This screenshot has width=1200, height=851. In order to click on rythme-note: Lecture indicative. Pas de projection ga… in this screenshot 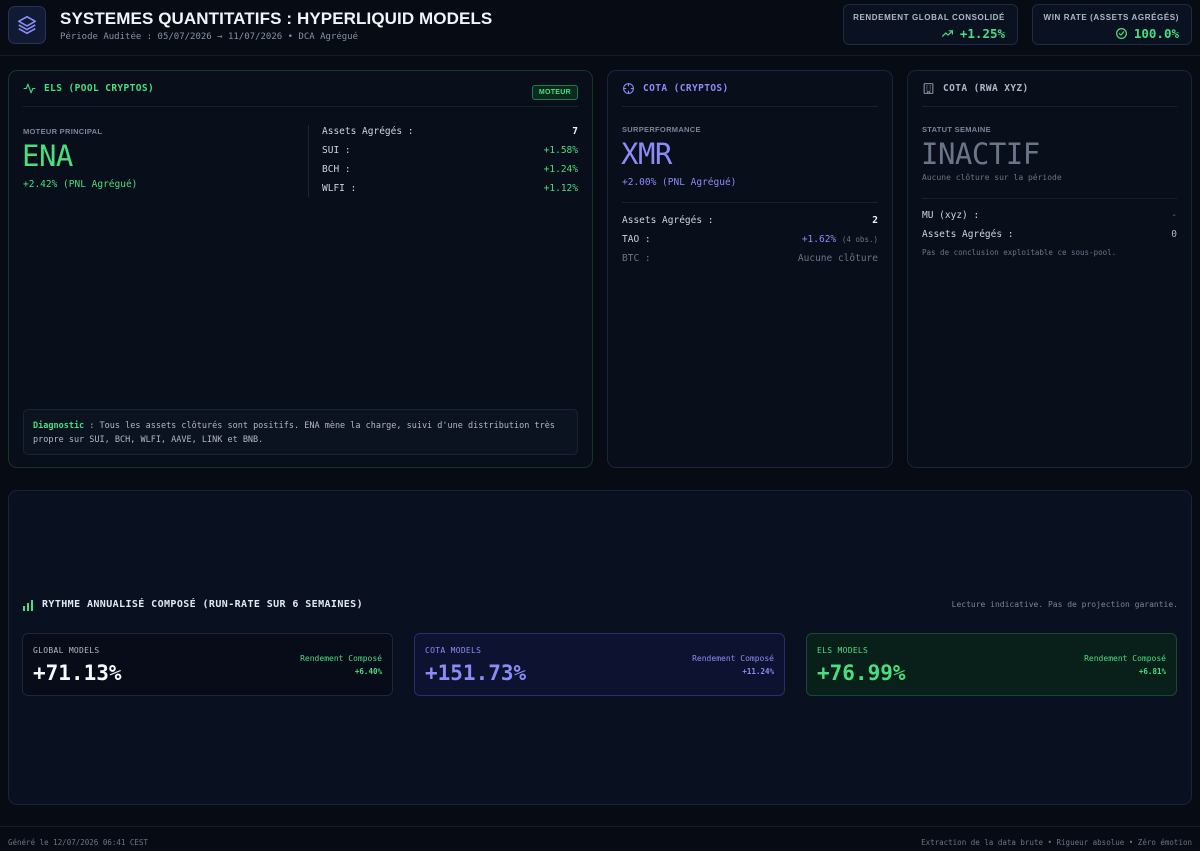, I will do `click(1064, 604)`.